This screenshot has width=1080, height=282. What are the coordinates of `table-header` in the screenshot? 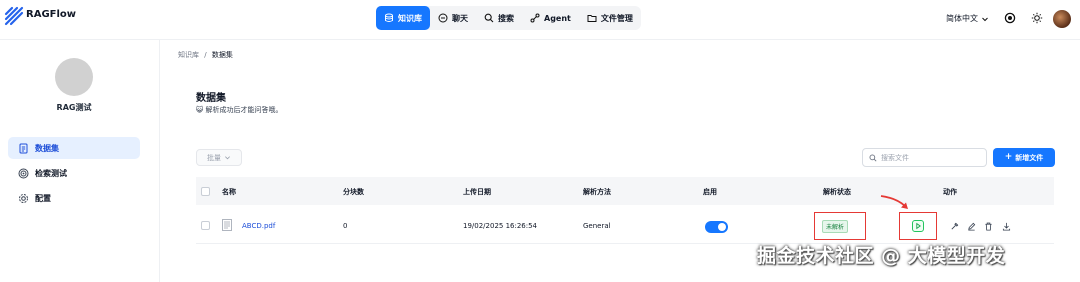 It's located at (625, 191).